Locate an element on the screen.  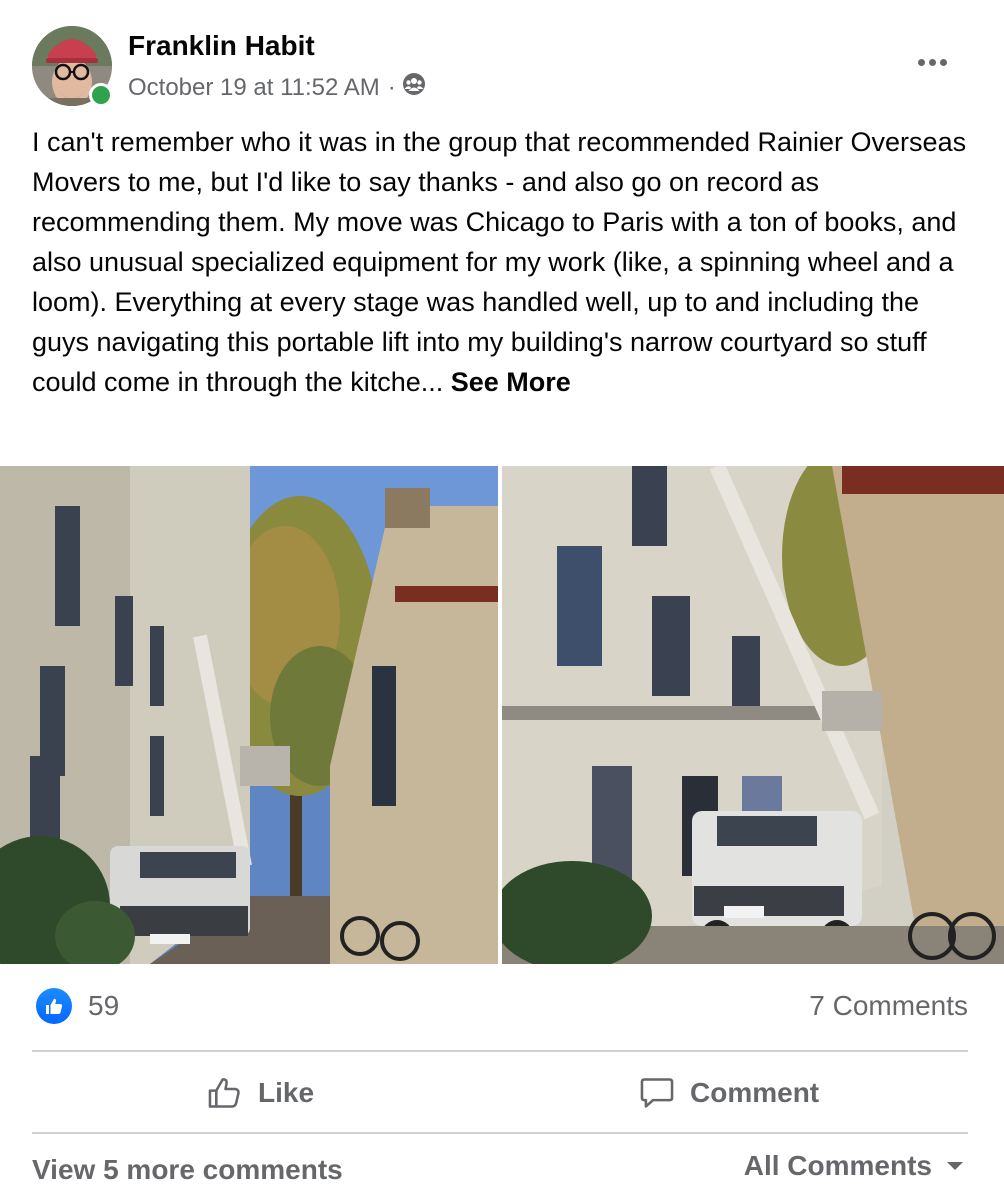
comments-filter-dropdown: All Comments is located at coordinates (854, 1166).